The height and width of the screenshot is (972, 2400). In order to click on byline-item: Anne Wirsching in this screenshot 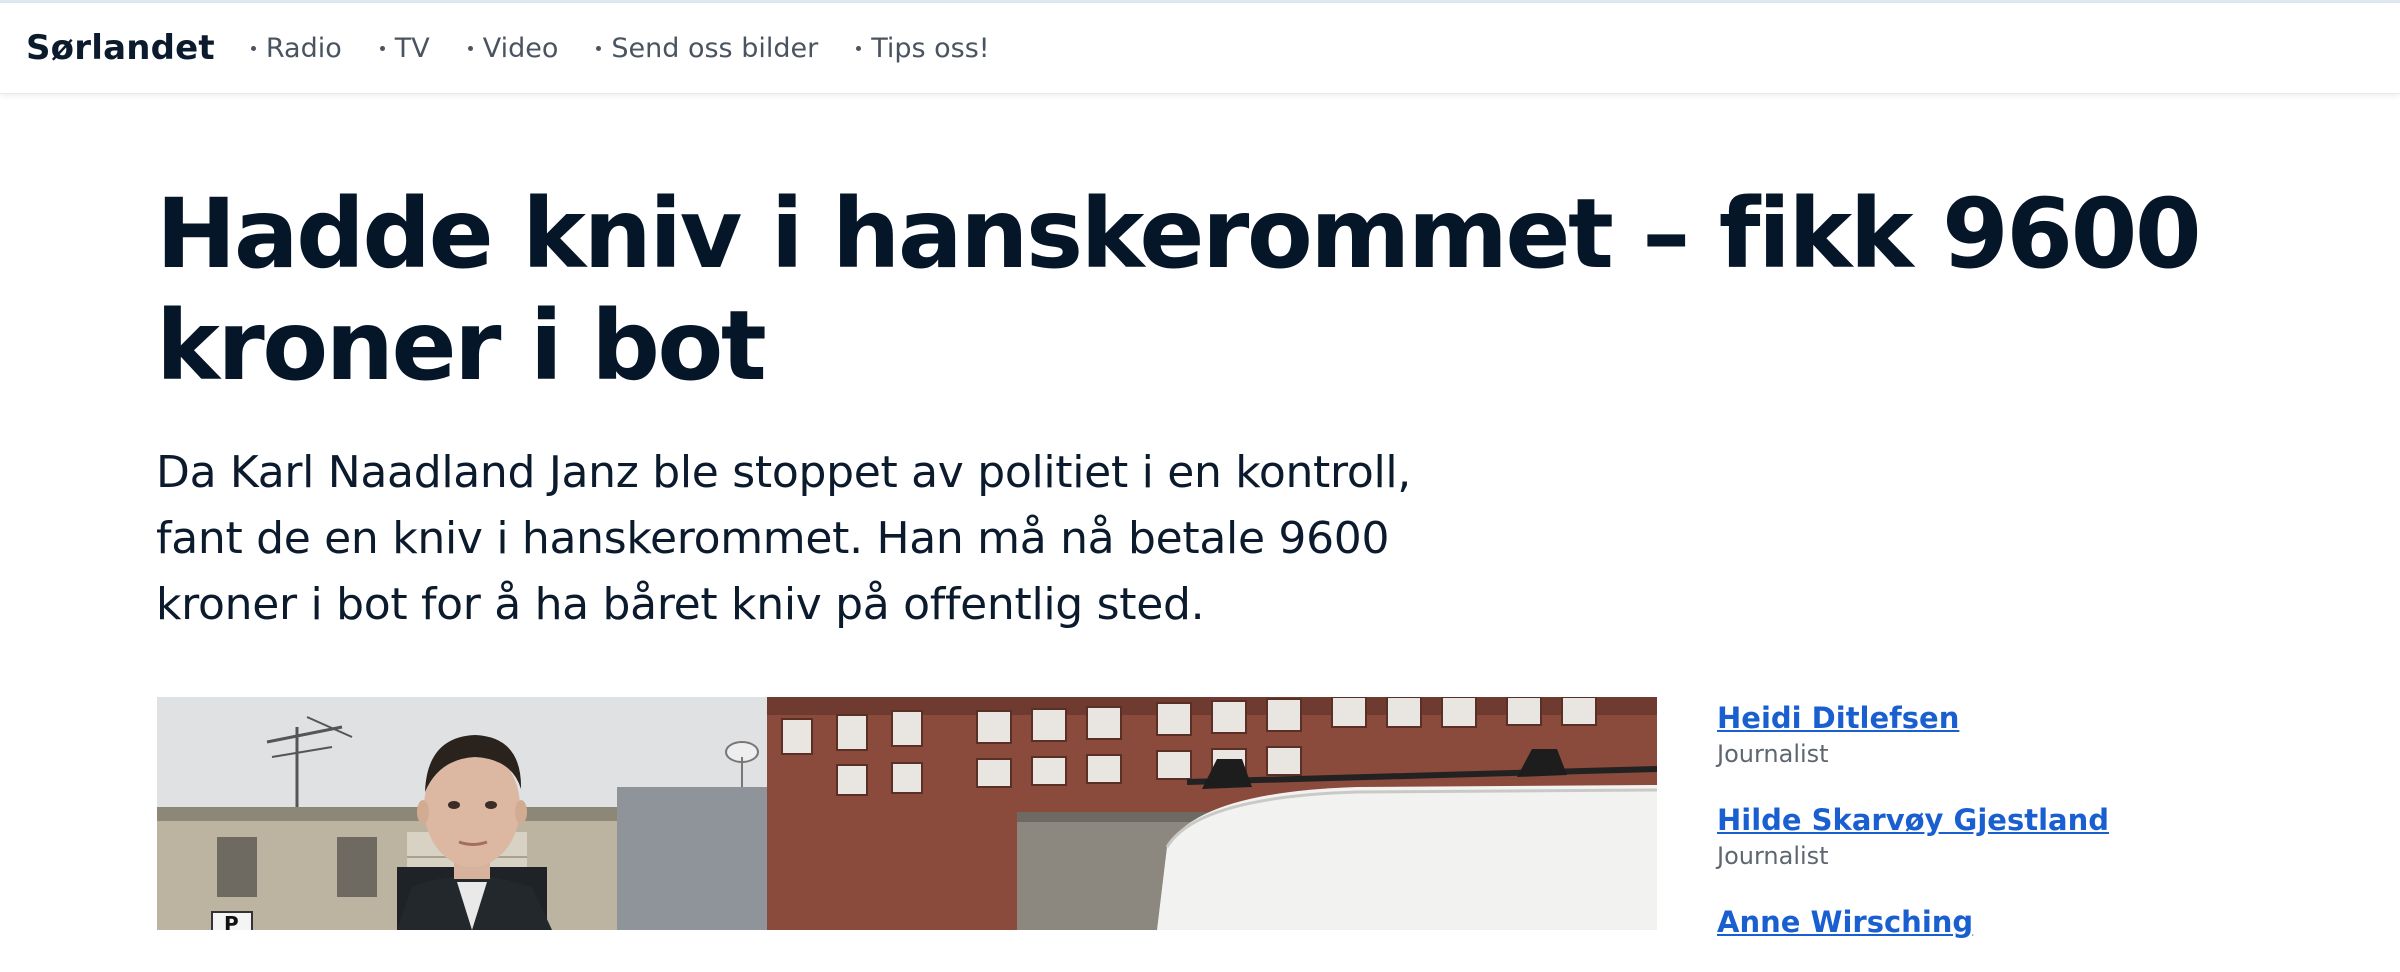, I will do `click(1997, 922)`.